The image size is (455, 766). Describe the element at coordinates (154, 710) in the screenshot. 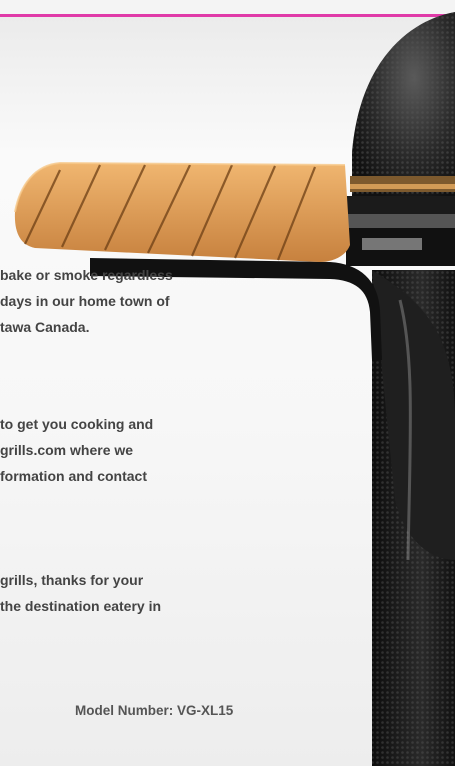

I see `model-number: Model Number: VG-XL15` at that location.